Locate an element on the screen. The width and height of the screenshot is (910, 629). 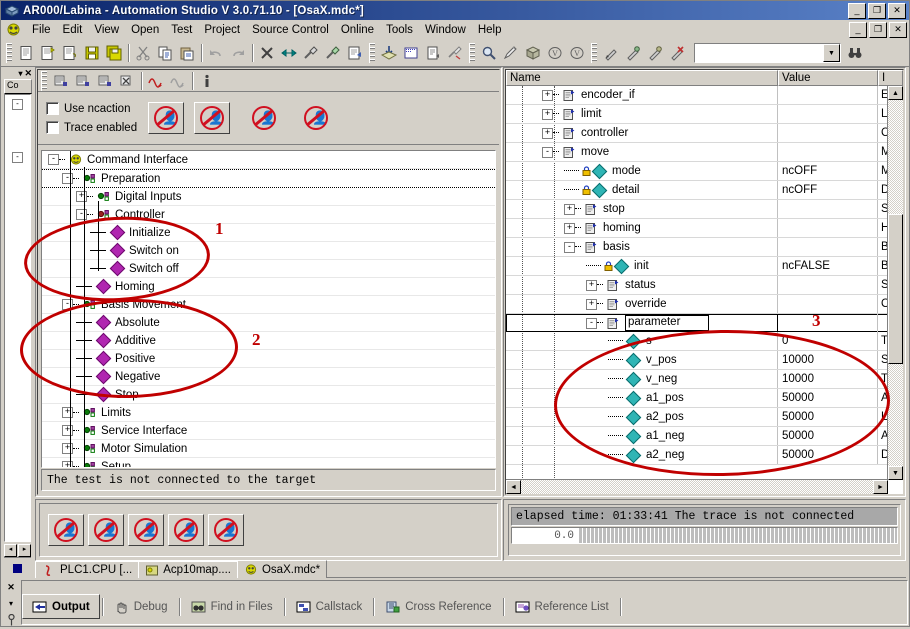
tree-row: - Command Interface is located at coordinates (268, 160).